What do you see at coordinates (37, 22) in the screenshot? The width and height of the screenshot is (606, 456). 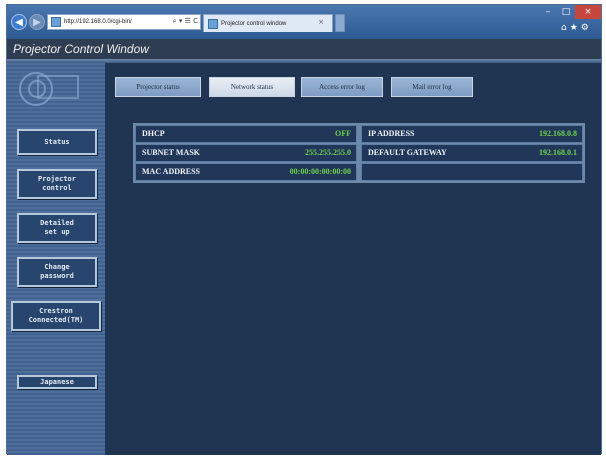 I see `forward-arrow-icon: ▶` at bounding box center [37, 22].